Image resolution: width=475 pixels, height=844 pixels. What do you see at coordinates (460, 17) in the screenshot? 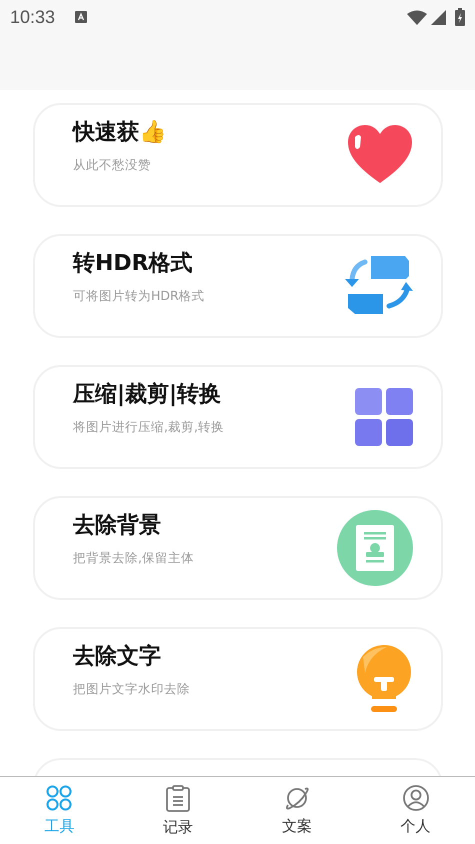
I see `battery-icon` at bounding box center [460, 17].